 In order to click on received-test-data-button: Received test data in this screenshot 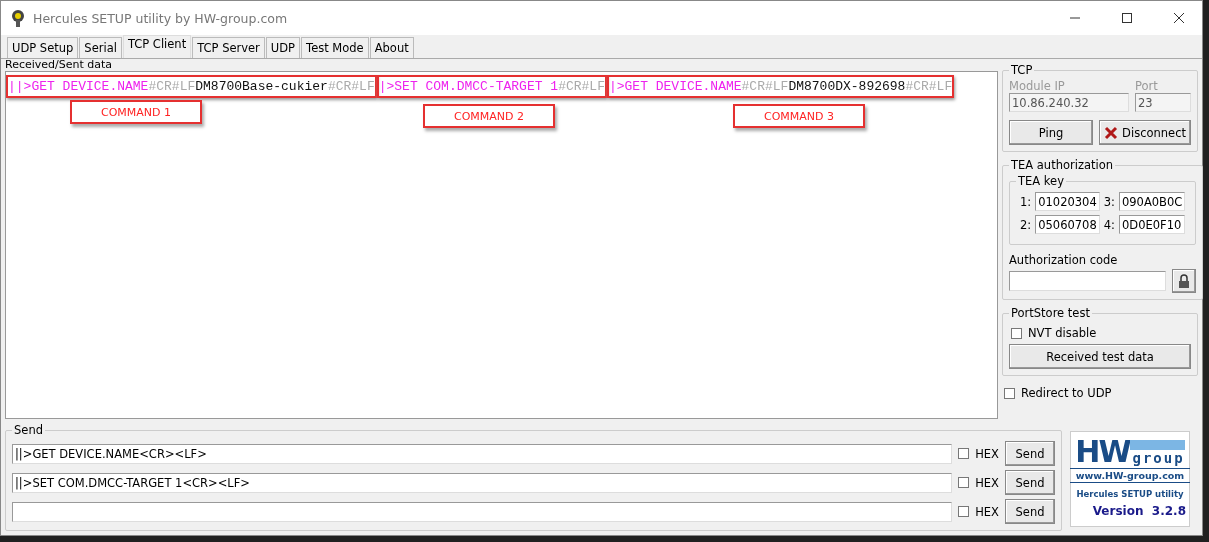, I will do `click(1100, 356)`.